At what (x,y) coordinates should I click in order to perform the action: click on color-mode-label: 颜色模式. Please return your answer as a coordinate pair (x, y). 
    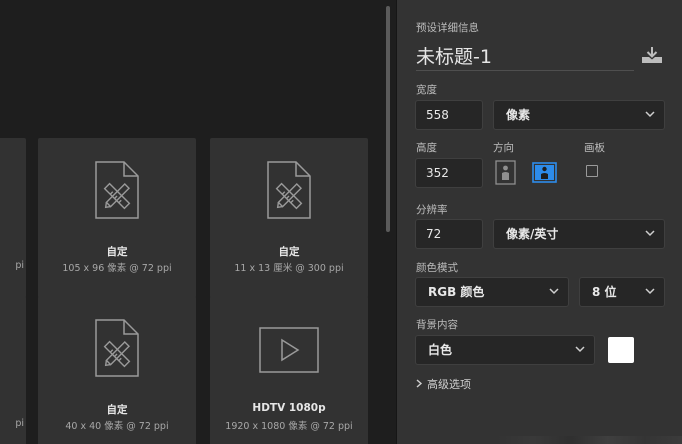
    Looking at the image, I should click on (437, 268).